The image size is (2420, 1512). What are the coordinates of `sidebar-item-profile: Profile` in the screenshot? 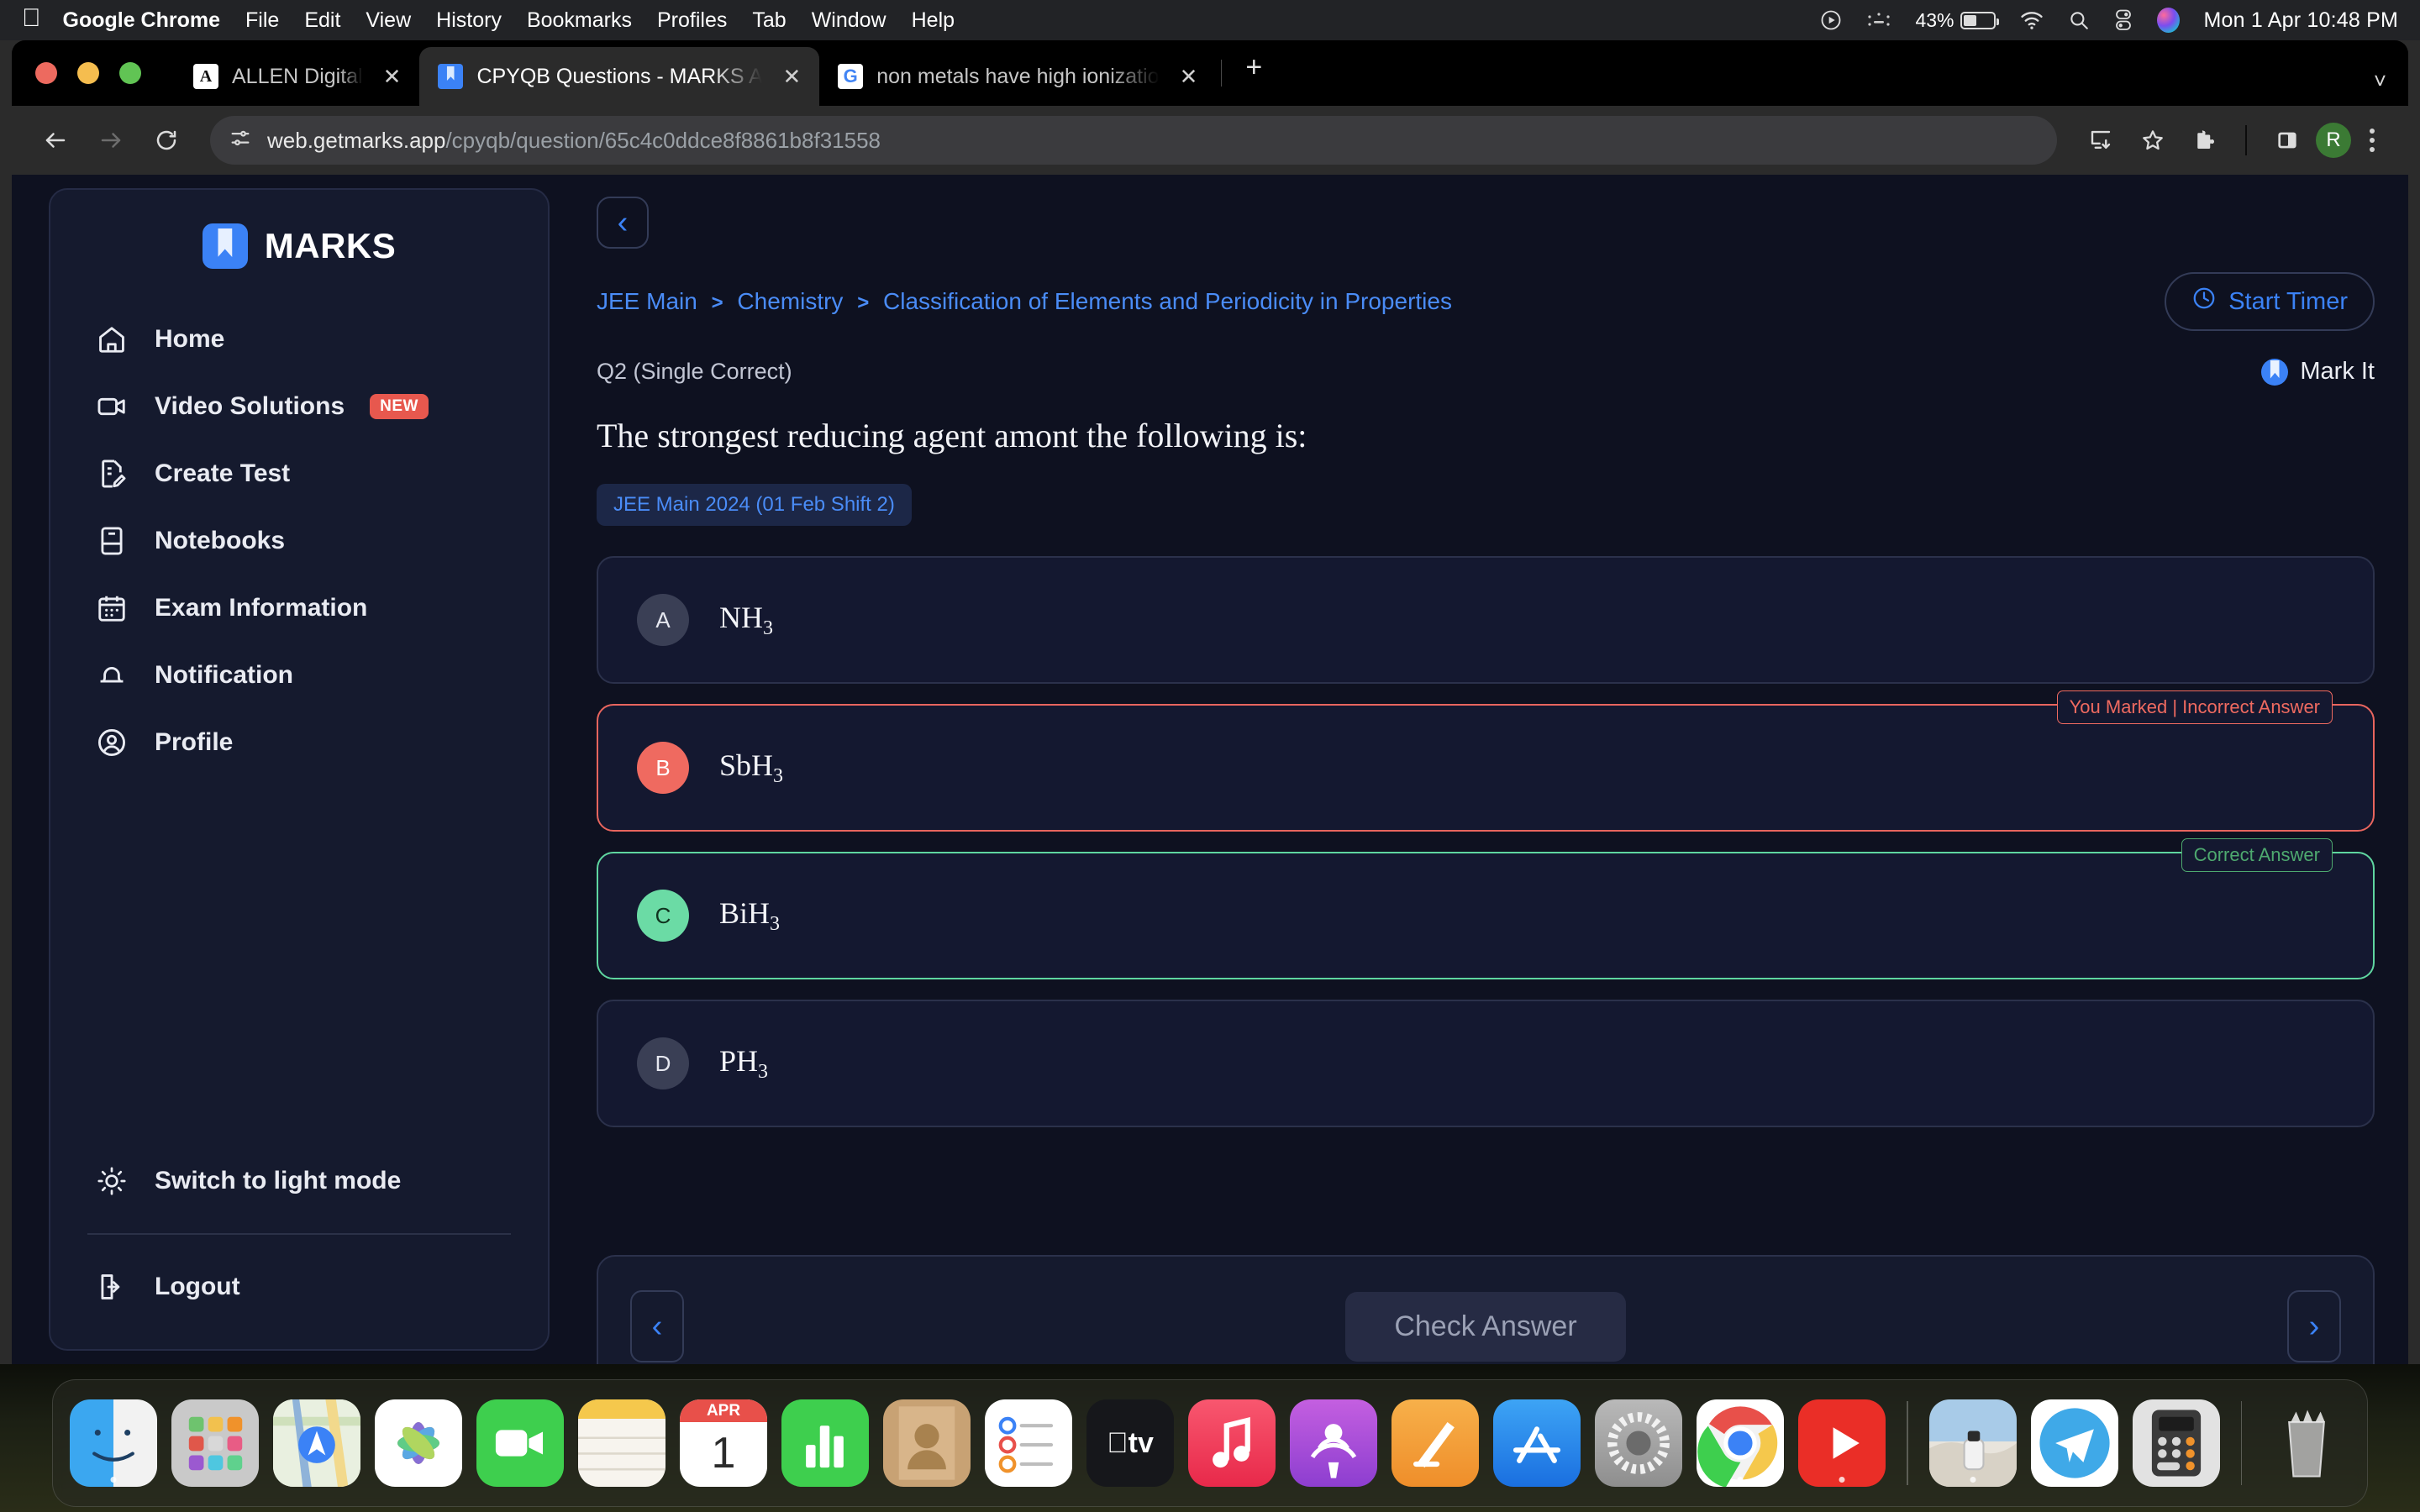 It's located at (299, 742).